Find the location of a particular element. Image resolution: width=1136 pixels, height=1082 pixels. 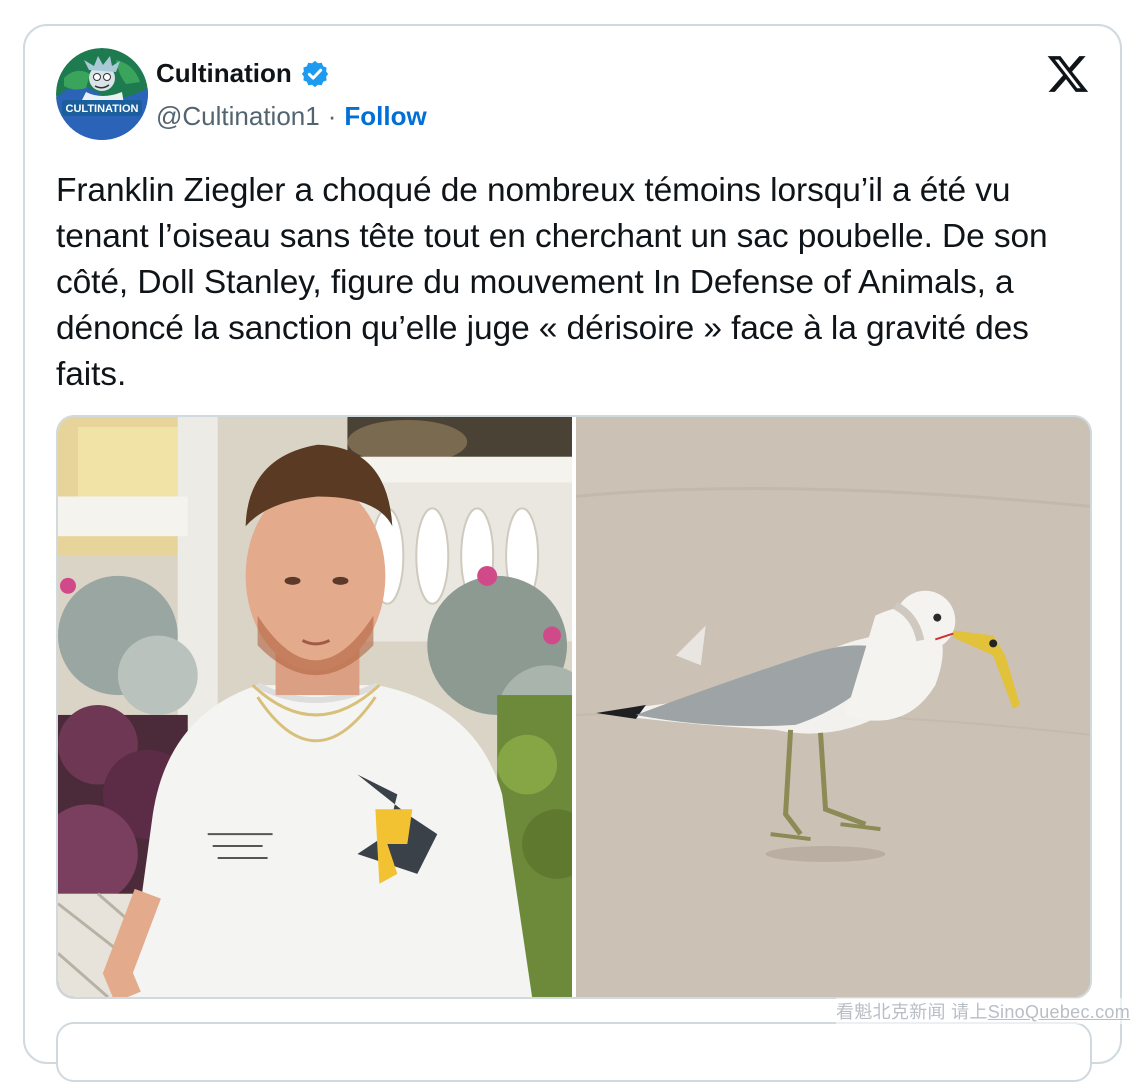

watermark: 看魁北克新闻 请上SinoQuebec.com is located at coordinates (983, 1011).